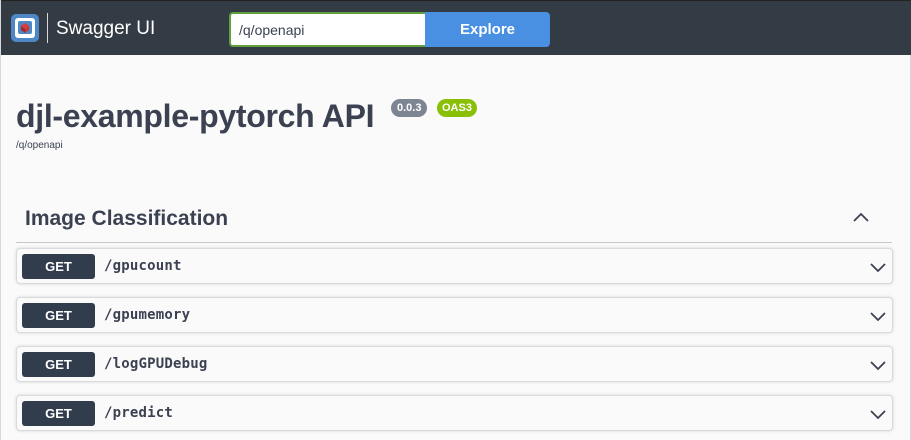  I want to click on chevron-up-icon, so click(861, 217).